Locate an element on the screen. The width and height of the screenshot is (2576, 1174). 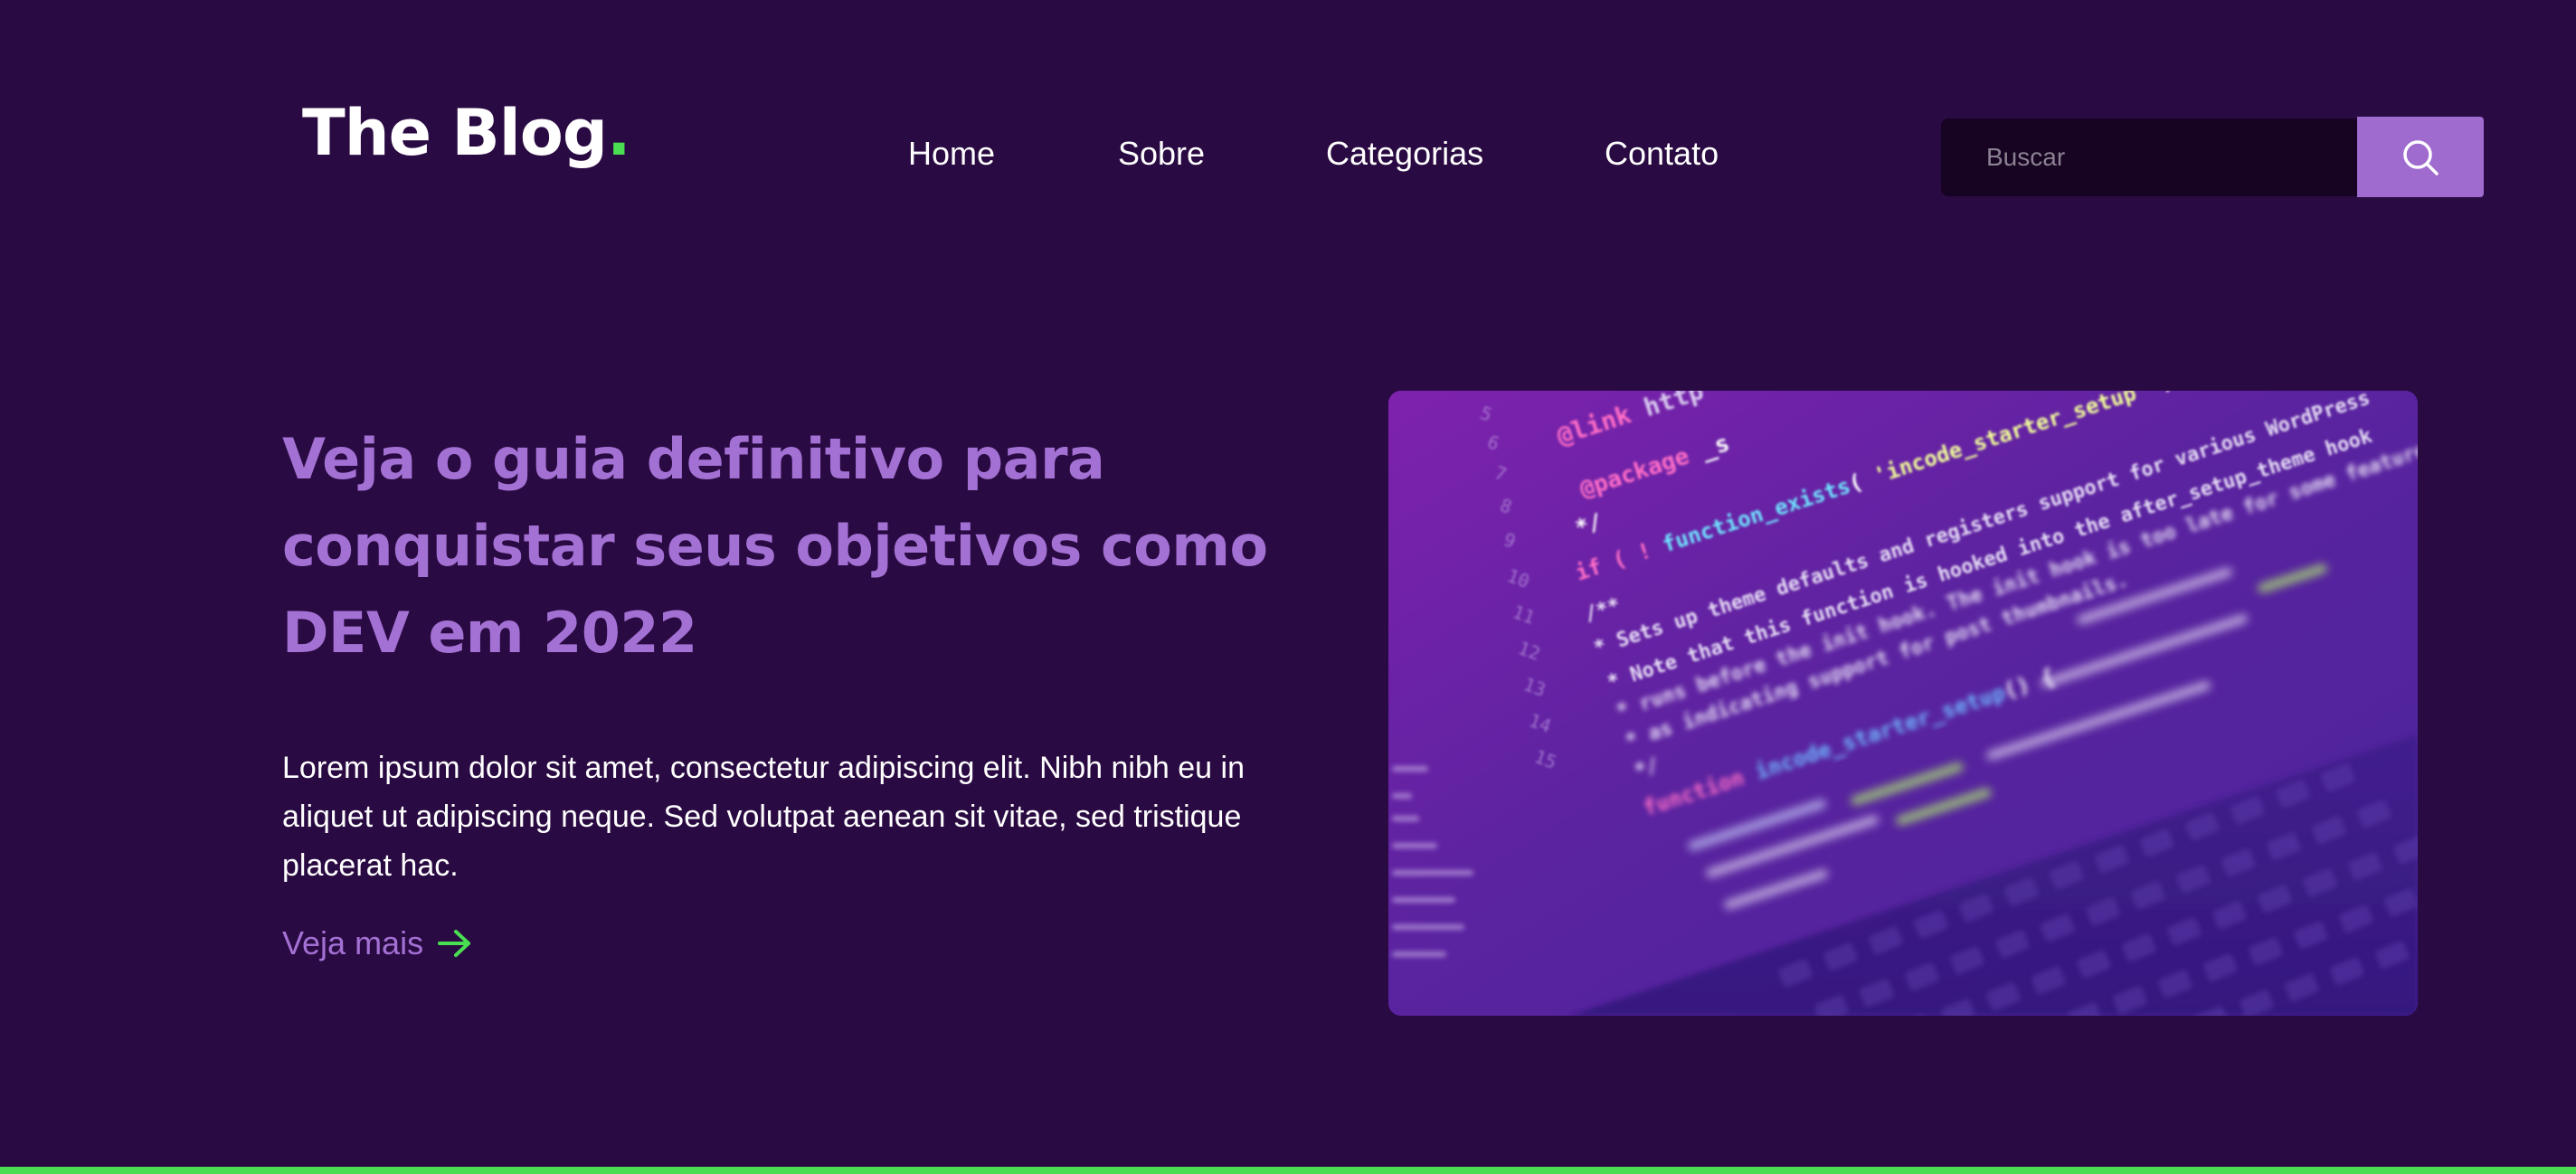
nav-link-contato: Contato is located at coordinates (1662, 153).